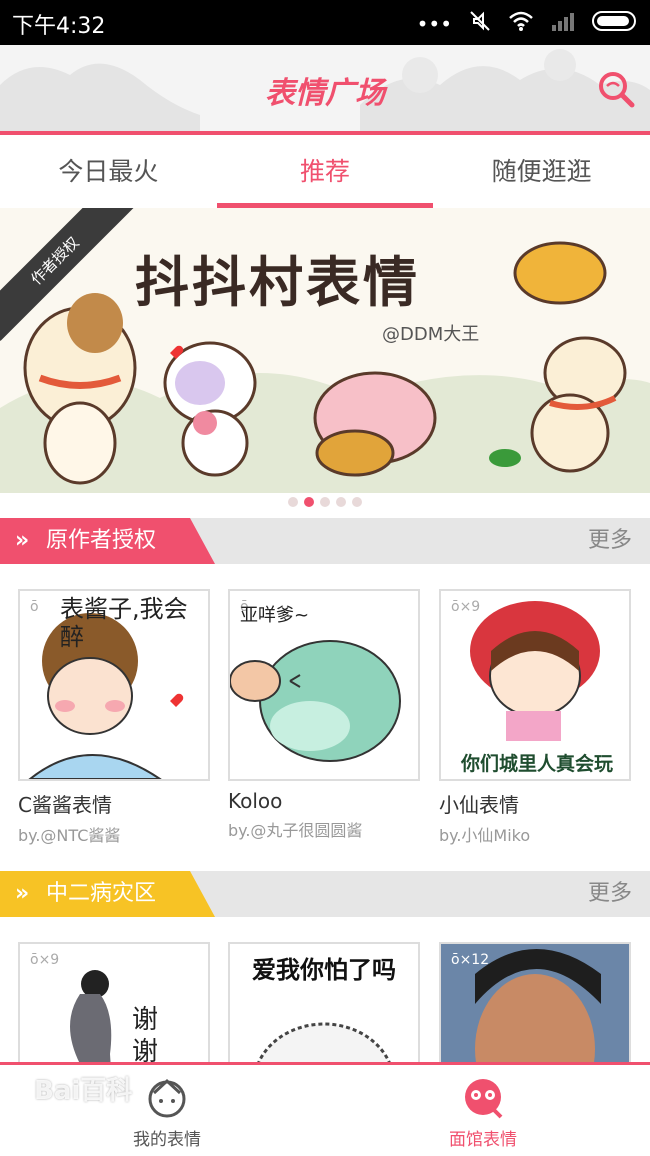 Image resolution: width=650 pixels, height=1156 pixels. What do you see at coordinates (616, 89) in the screenshot?
I see `search-icon` at bounding box center [616, 89].